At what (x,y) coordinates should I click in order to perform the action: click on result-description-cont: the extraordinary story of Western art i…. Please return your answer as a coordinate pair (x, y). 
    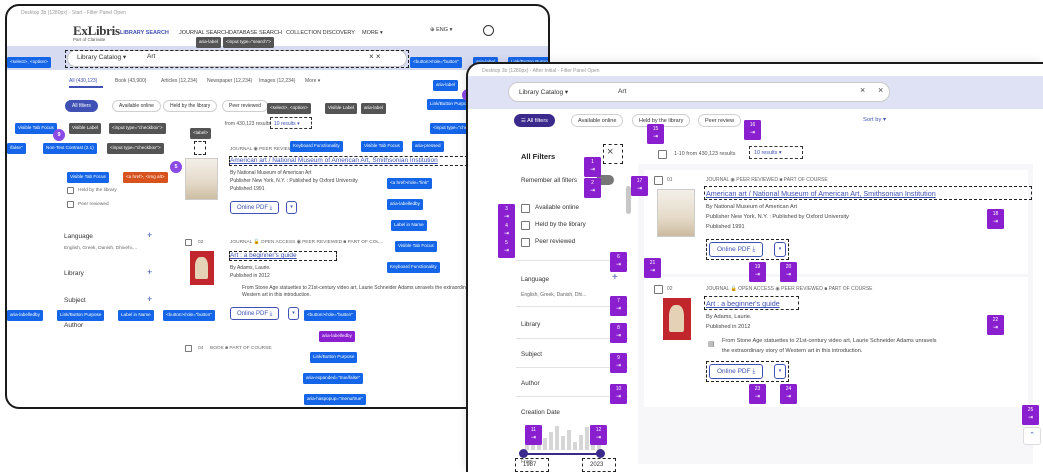
    Looking at the image, I should click on (792, 351).